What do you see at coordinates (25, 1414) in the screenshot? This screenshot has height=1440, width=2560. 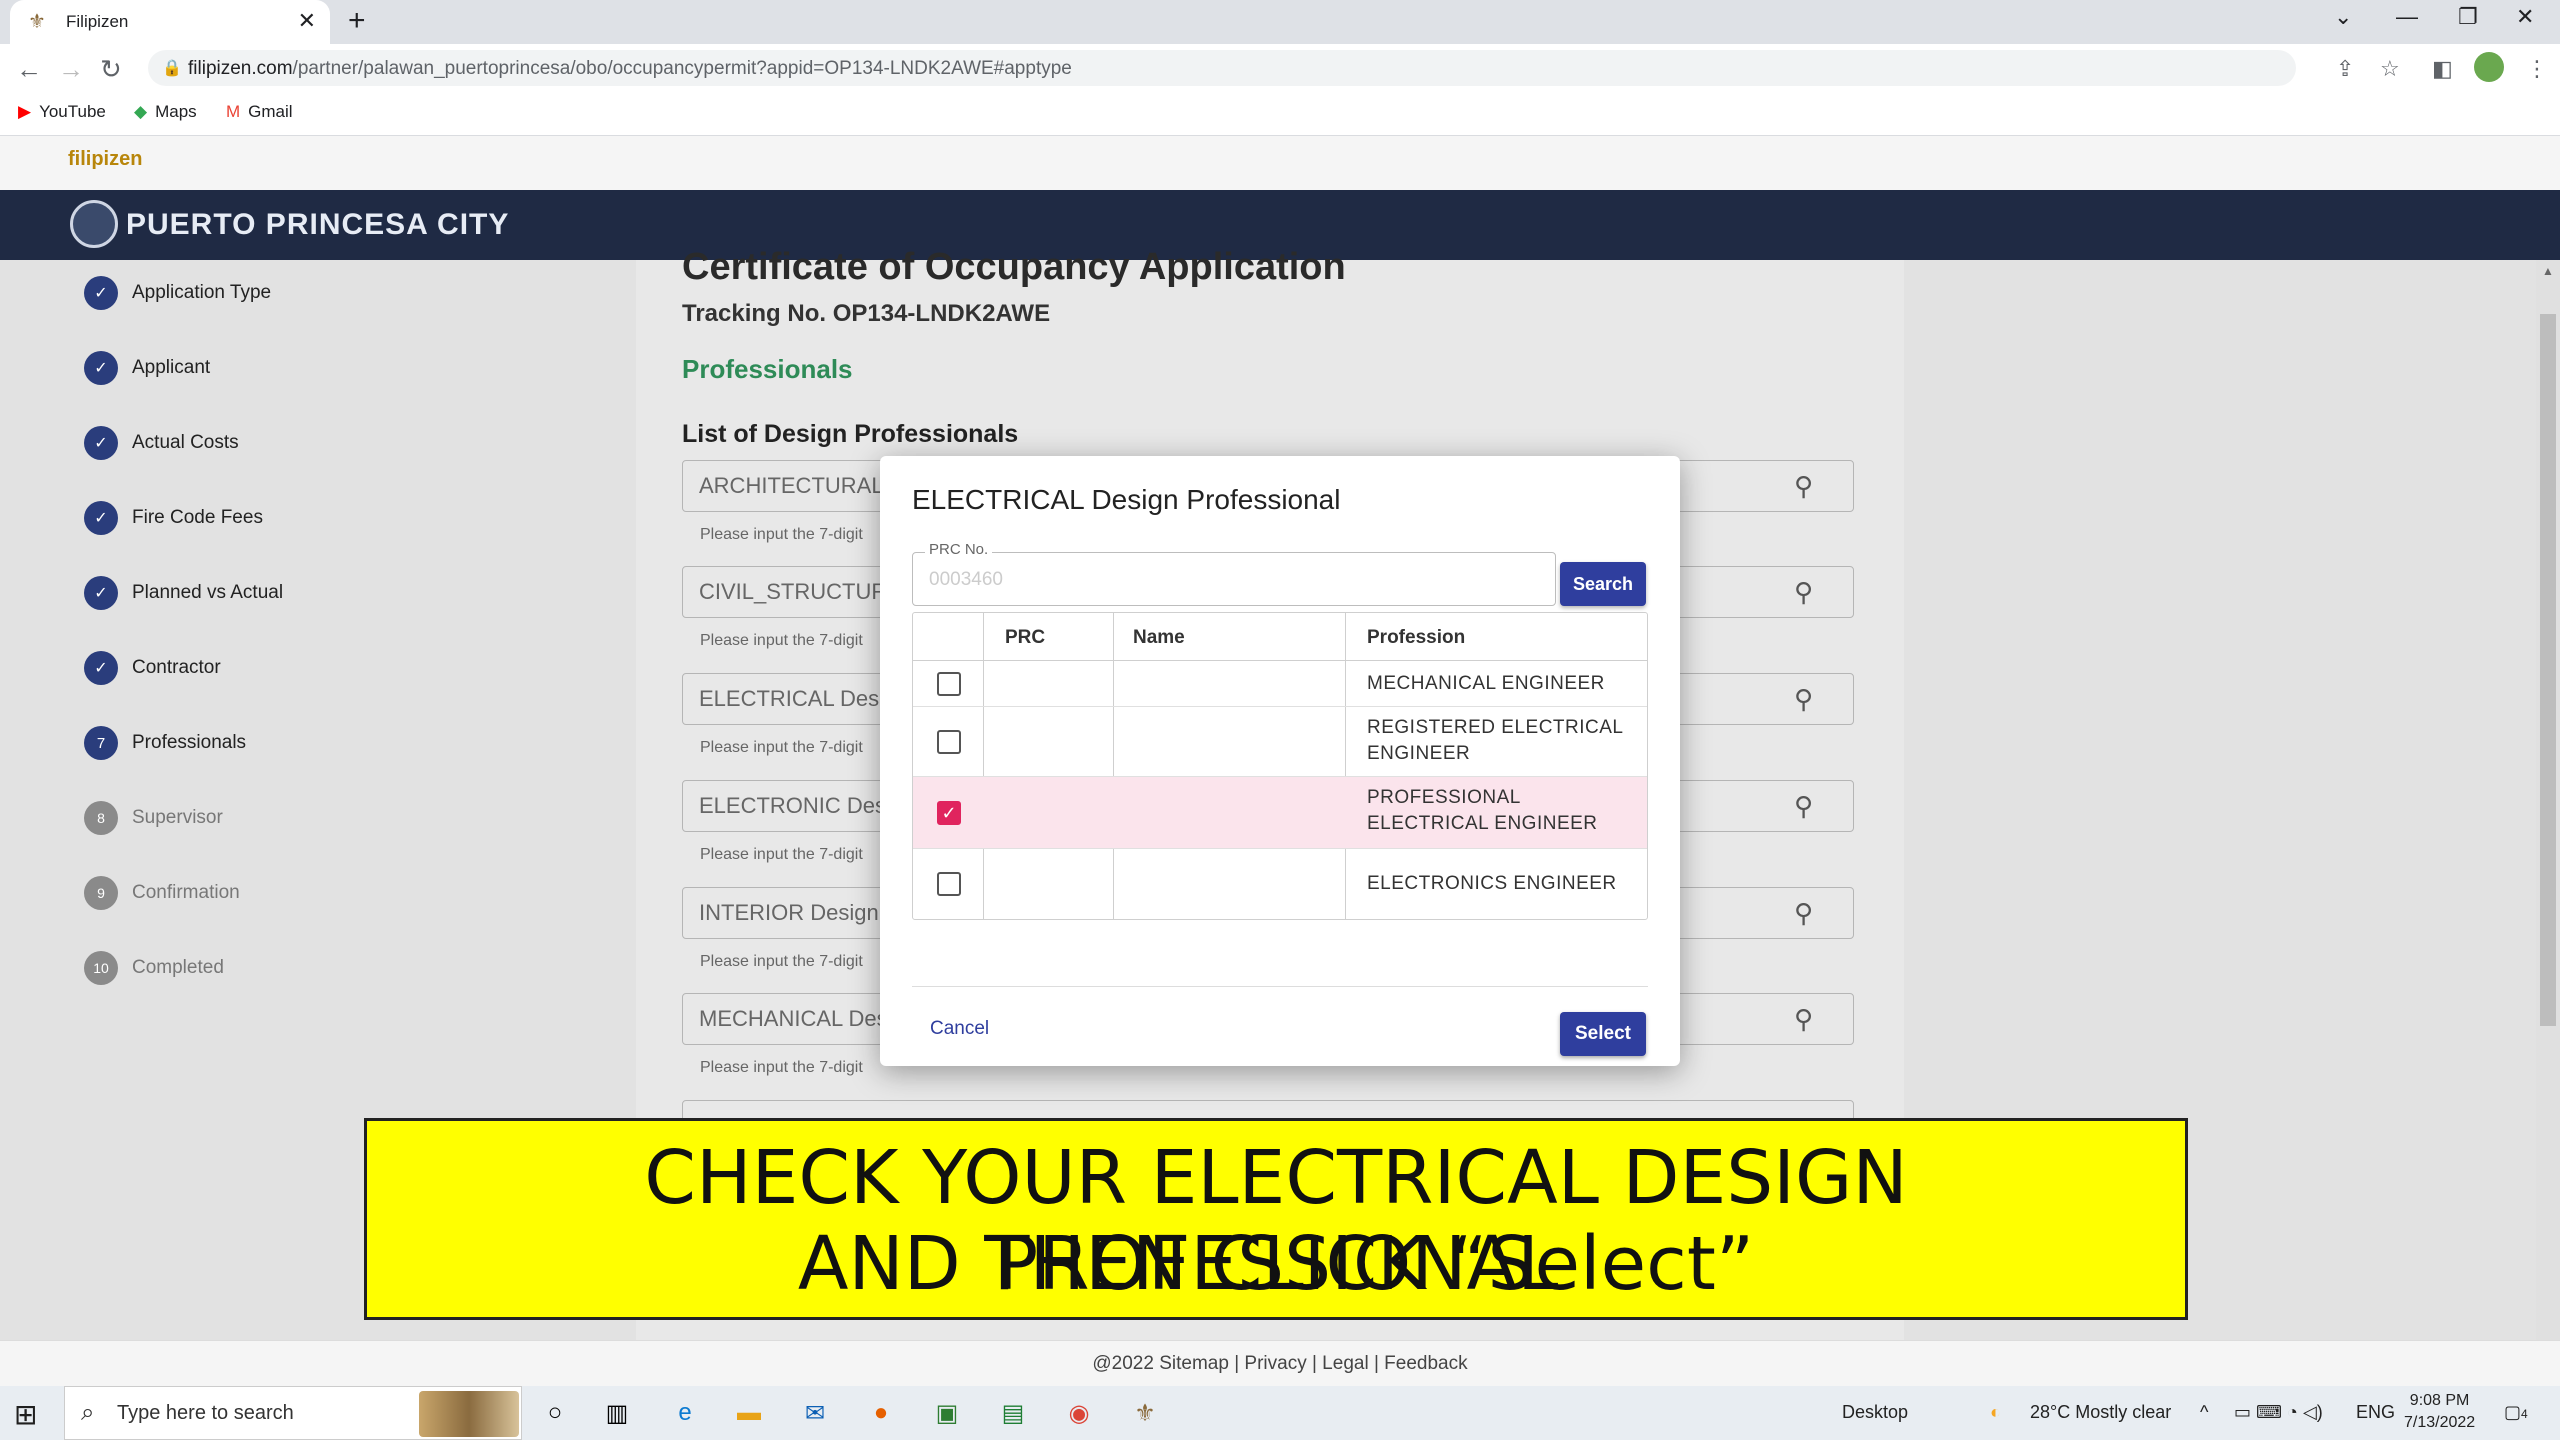 I see `windows-start-icon: ⊞` at bounding box center [25, 1414].